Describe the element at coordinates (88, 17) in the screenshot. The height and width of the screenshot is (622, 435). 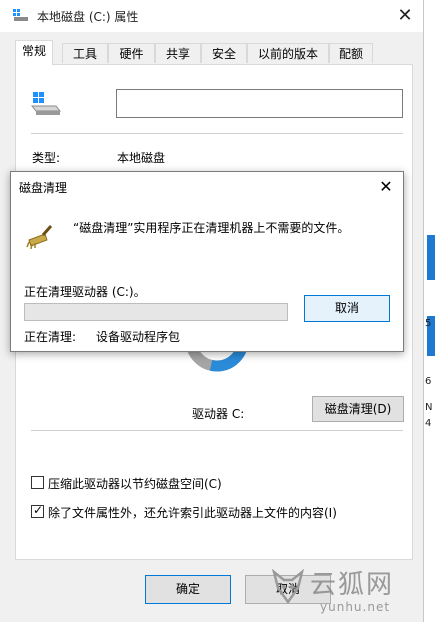
I see `window-title: 本地磁盘 (C:) 属性` at that location.